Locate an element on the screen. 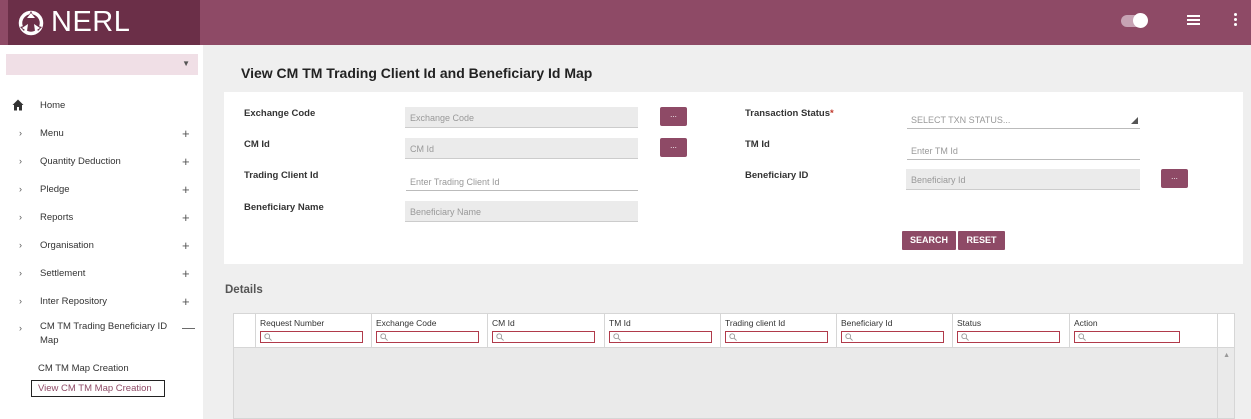 The image size is (1251, 419). home-icon is located at coordinates (18, 105).